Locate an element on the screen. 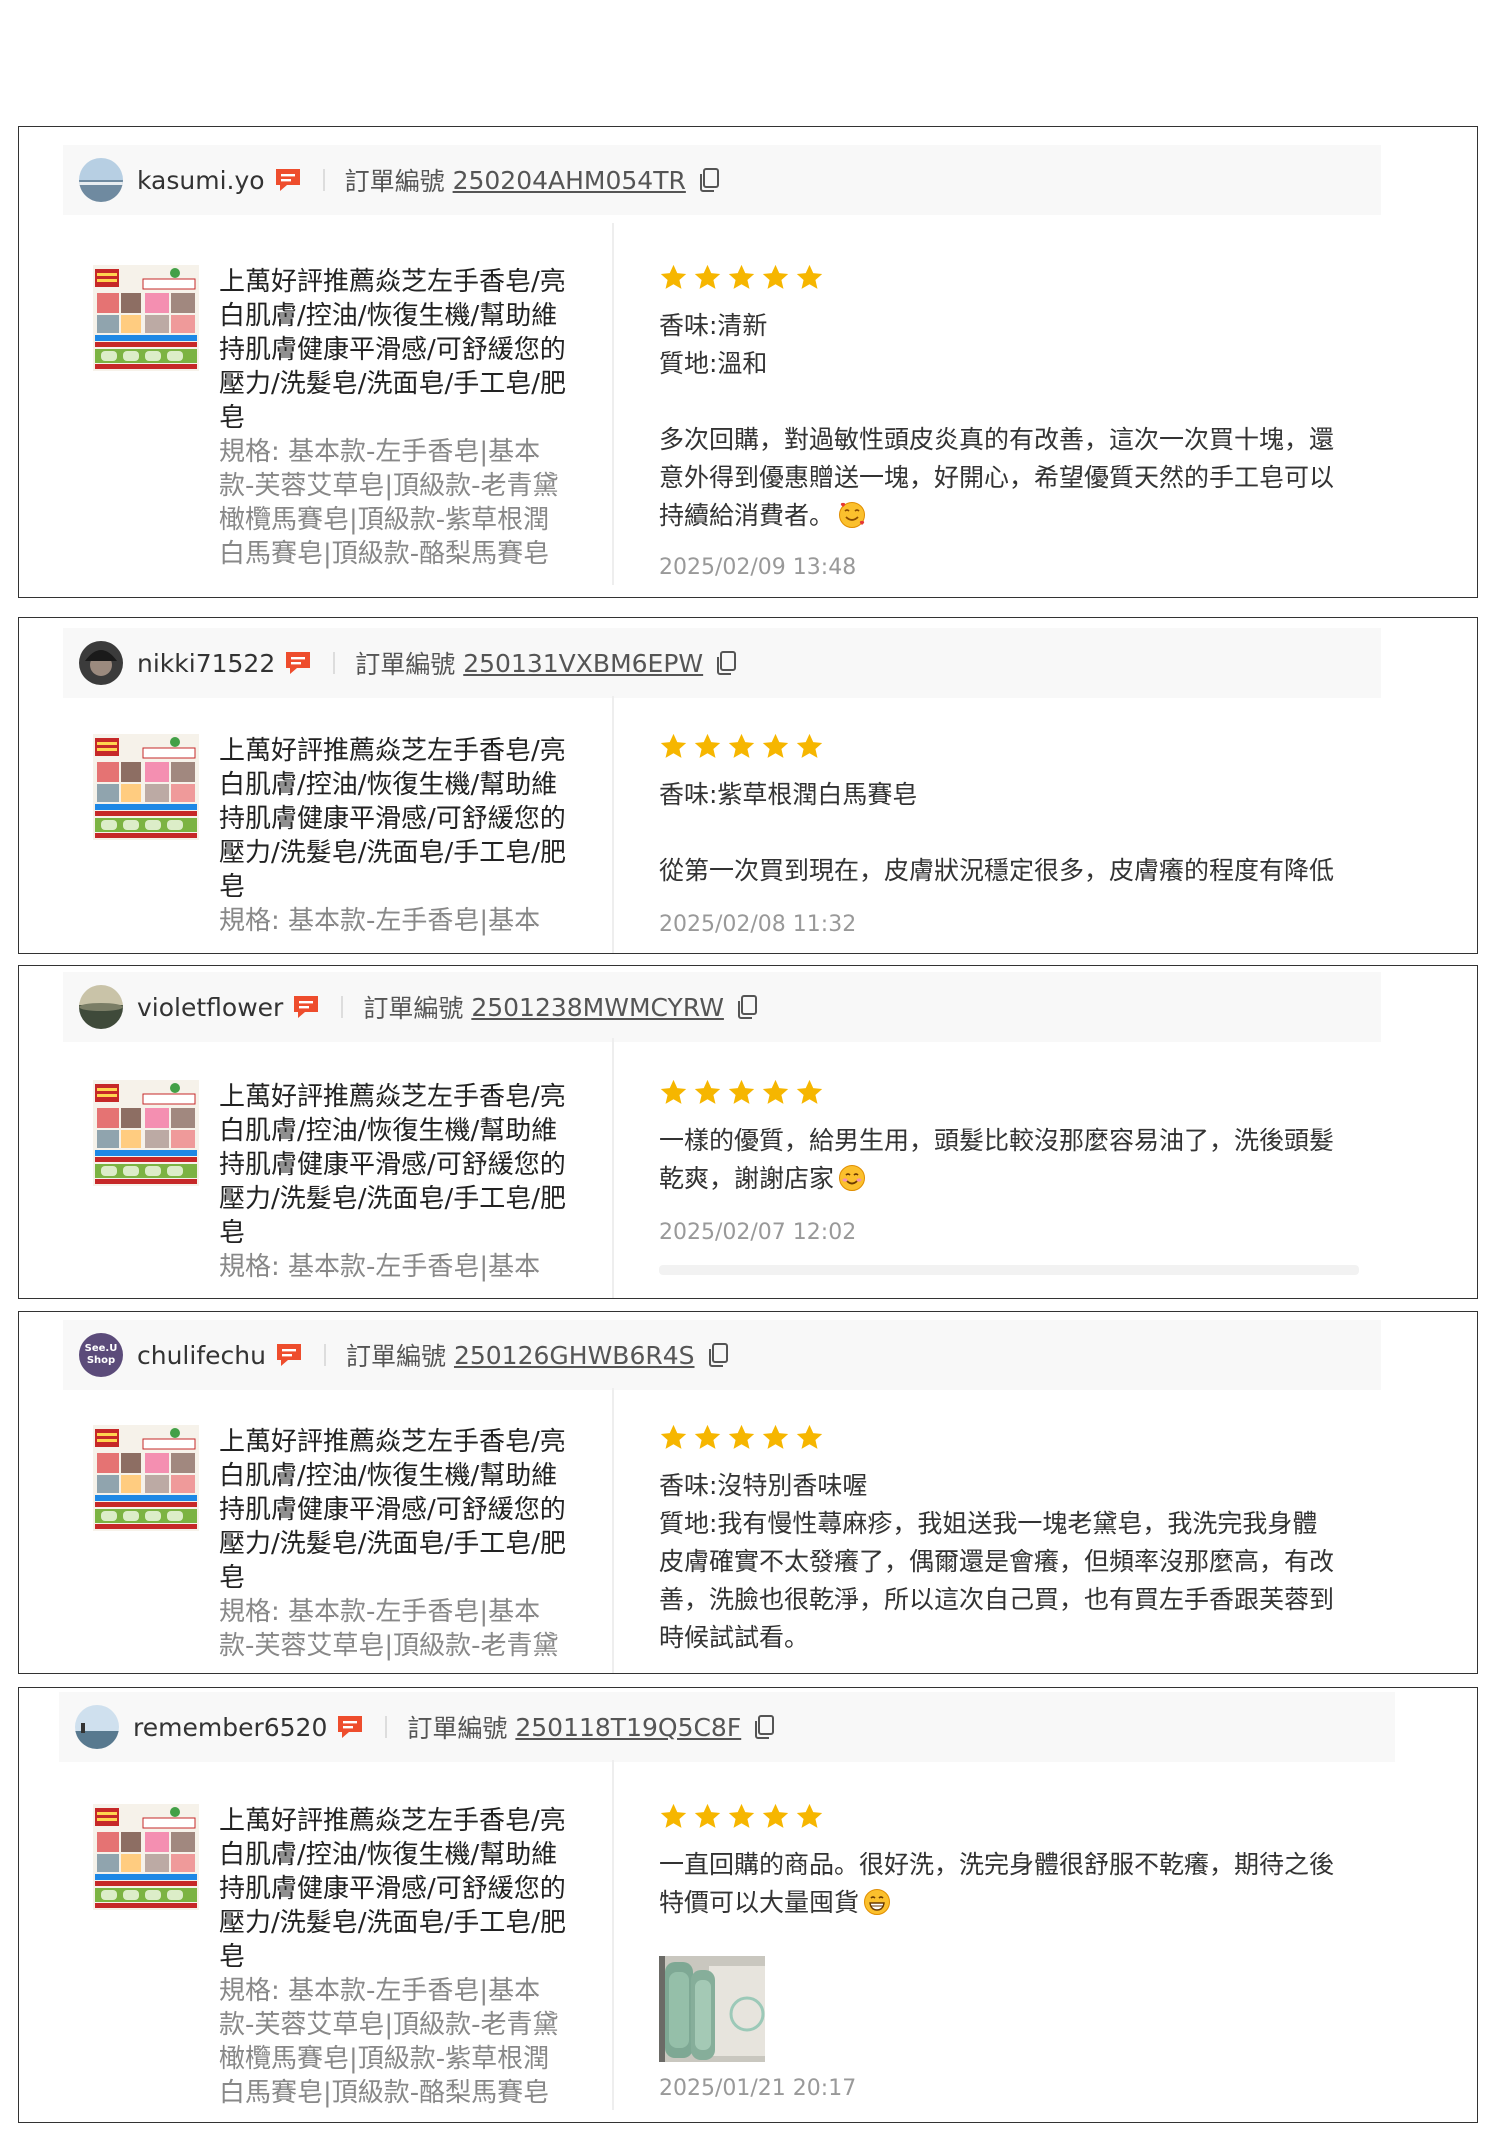 The height and width of the screenshot is (2136, 1500). review-date: 2025/02/09 13:48 is located at coordinates (758, 567).